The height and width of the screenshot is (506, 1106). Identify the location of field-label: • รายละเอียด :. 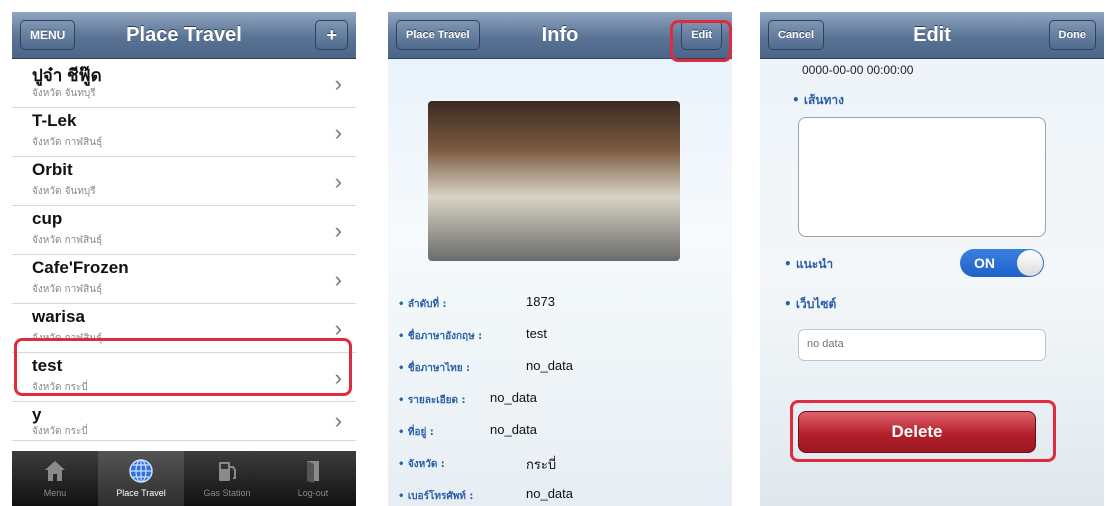
(432, 400).